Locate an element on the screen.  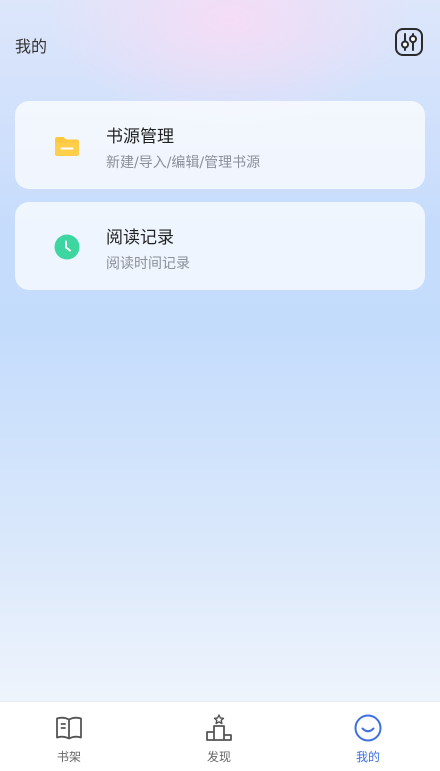
bottom-tab-bar: 书架 发现 我的 is located at coordinates (220, 736).